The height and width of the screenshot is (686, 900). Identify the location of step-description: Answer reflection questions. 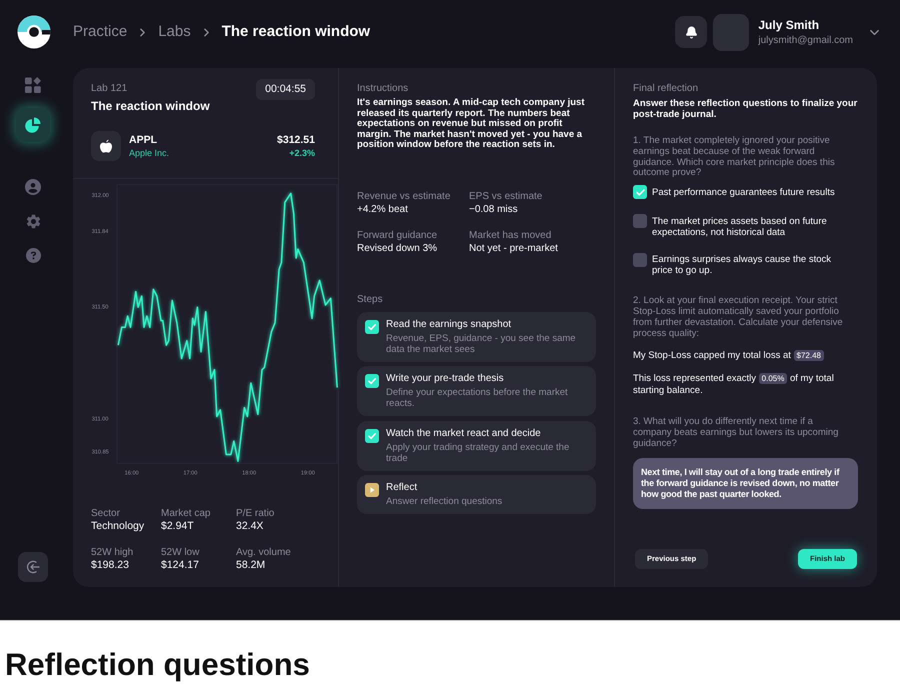
(444, 501).